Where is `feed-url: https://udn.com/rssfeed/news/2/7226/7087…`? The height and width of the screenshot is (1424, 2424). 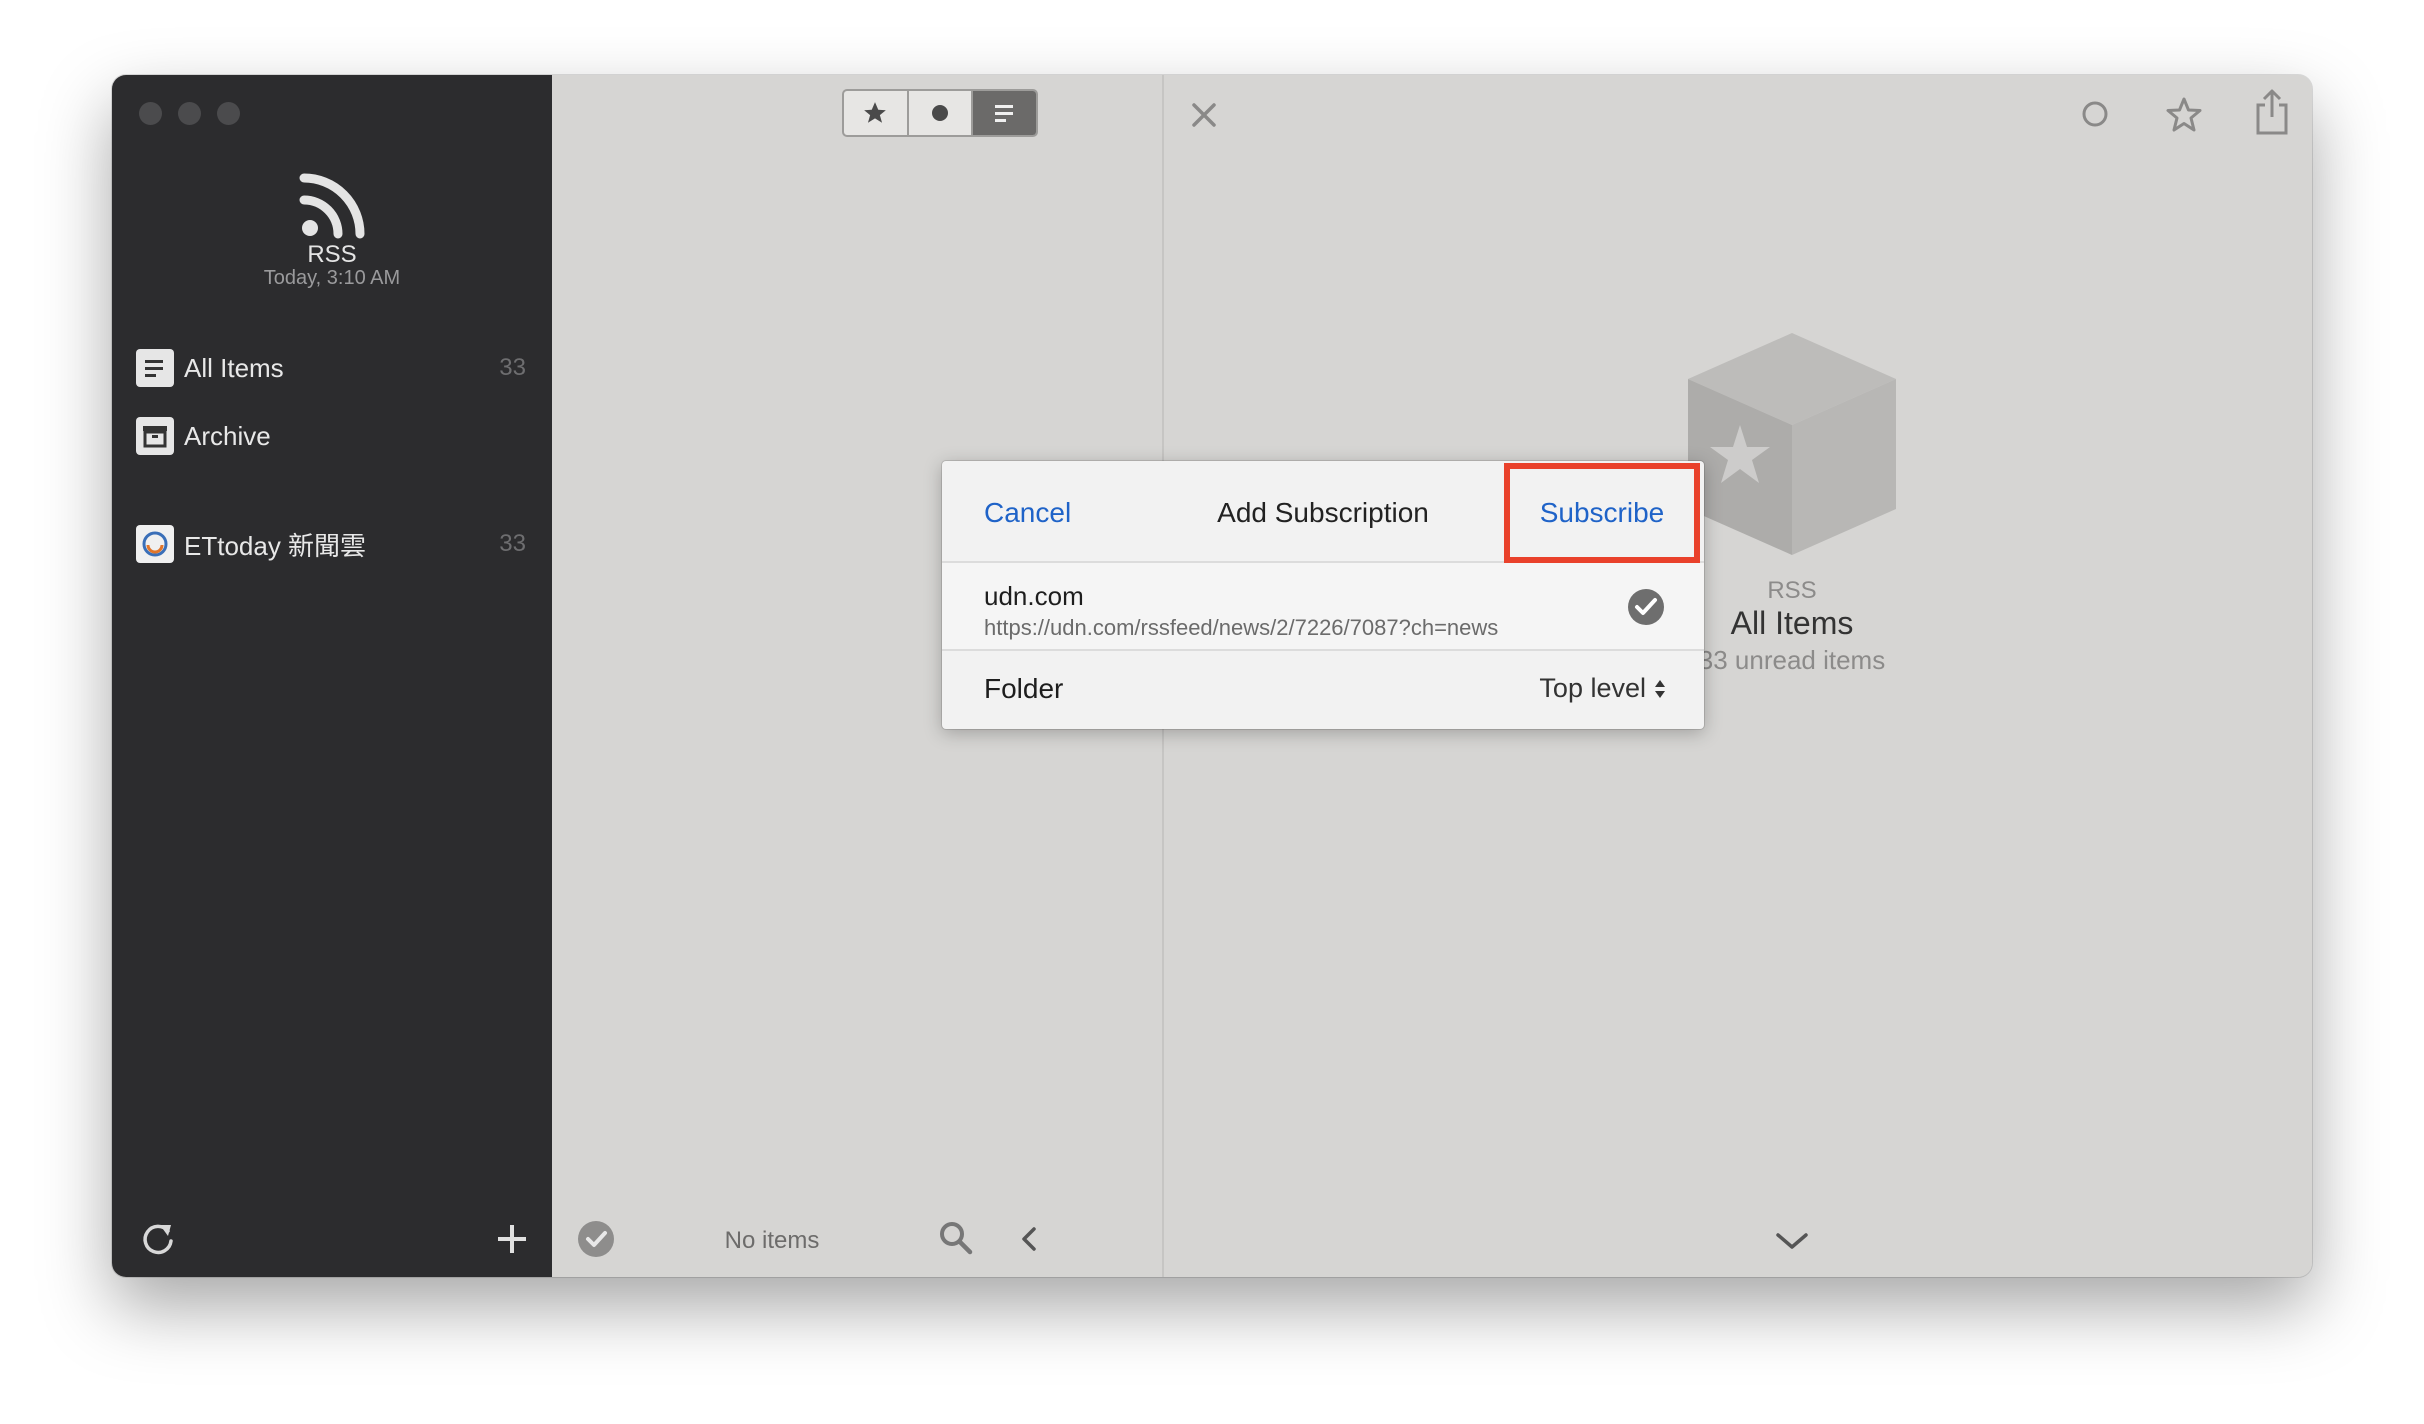 feed-url: https://udn.com/rssfeed/news/2/7226/7087… is located at coordinates (1241, 627).